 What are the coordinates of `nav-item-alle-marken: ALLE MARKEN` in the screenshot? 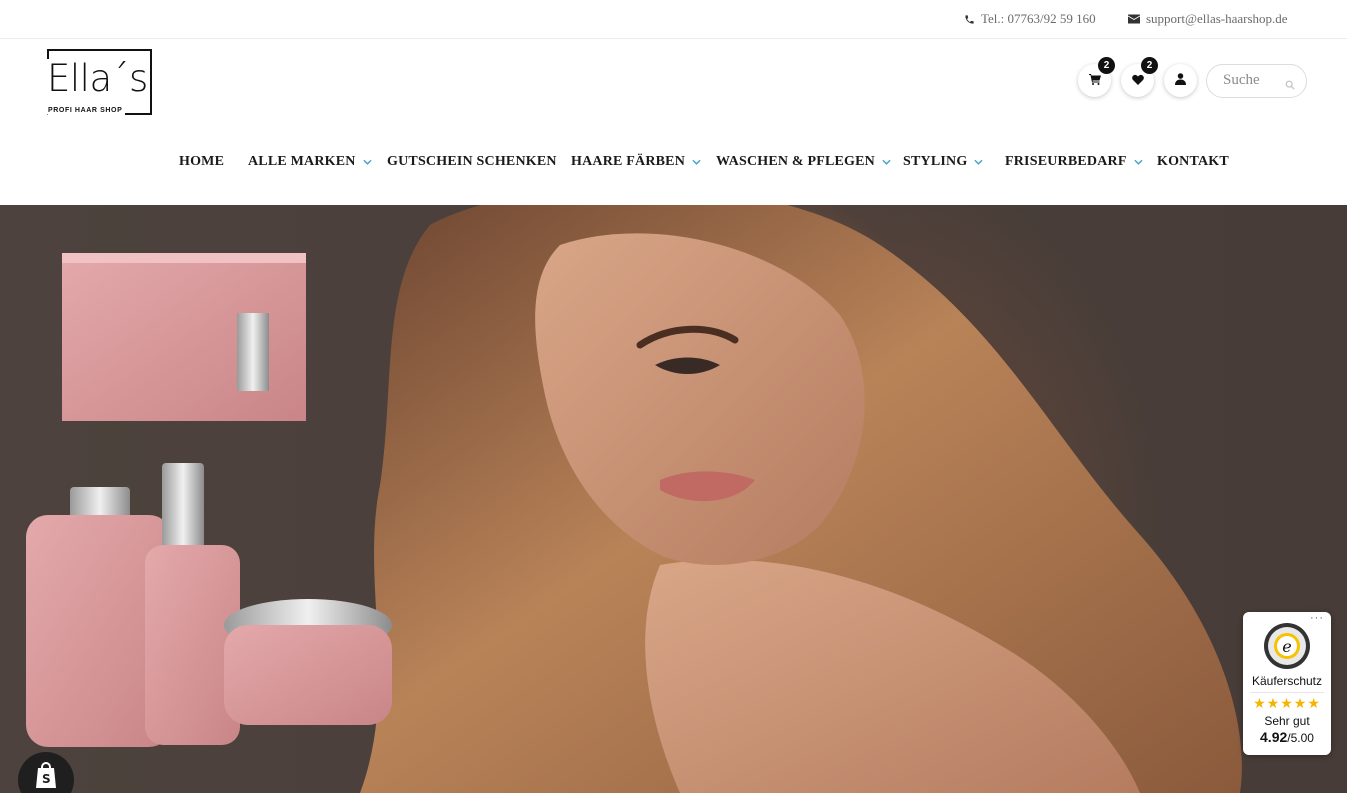 It's located at (310, 162).